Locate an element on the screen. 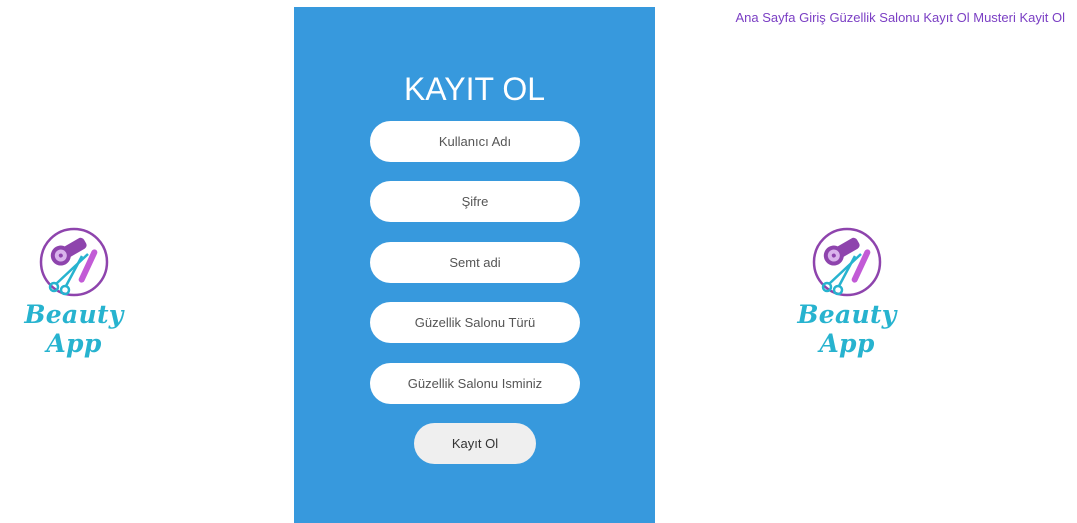  nav-link-salon-register: Güzellik Salonu Kayıt Ol is located at coordinates (899, 17).